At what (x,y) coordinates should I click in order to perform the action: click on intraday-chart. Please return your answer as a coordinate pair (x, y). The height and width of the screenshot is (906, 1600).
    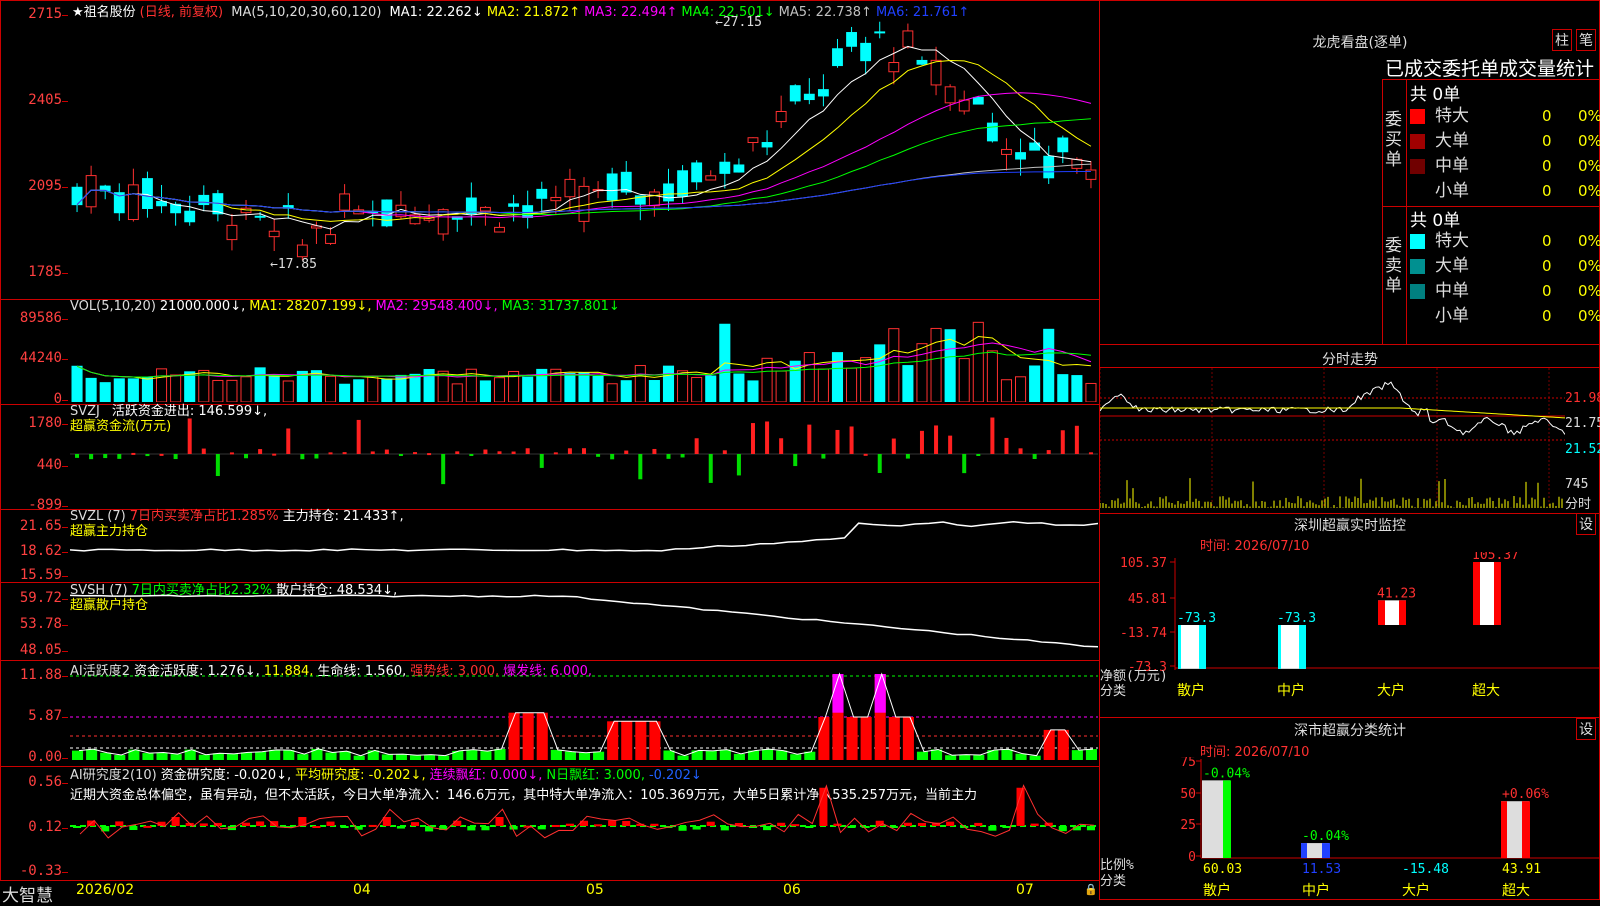
    Looking at the image, I should click on (1332, 439).